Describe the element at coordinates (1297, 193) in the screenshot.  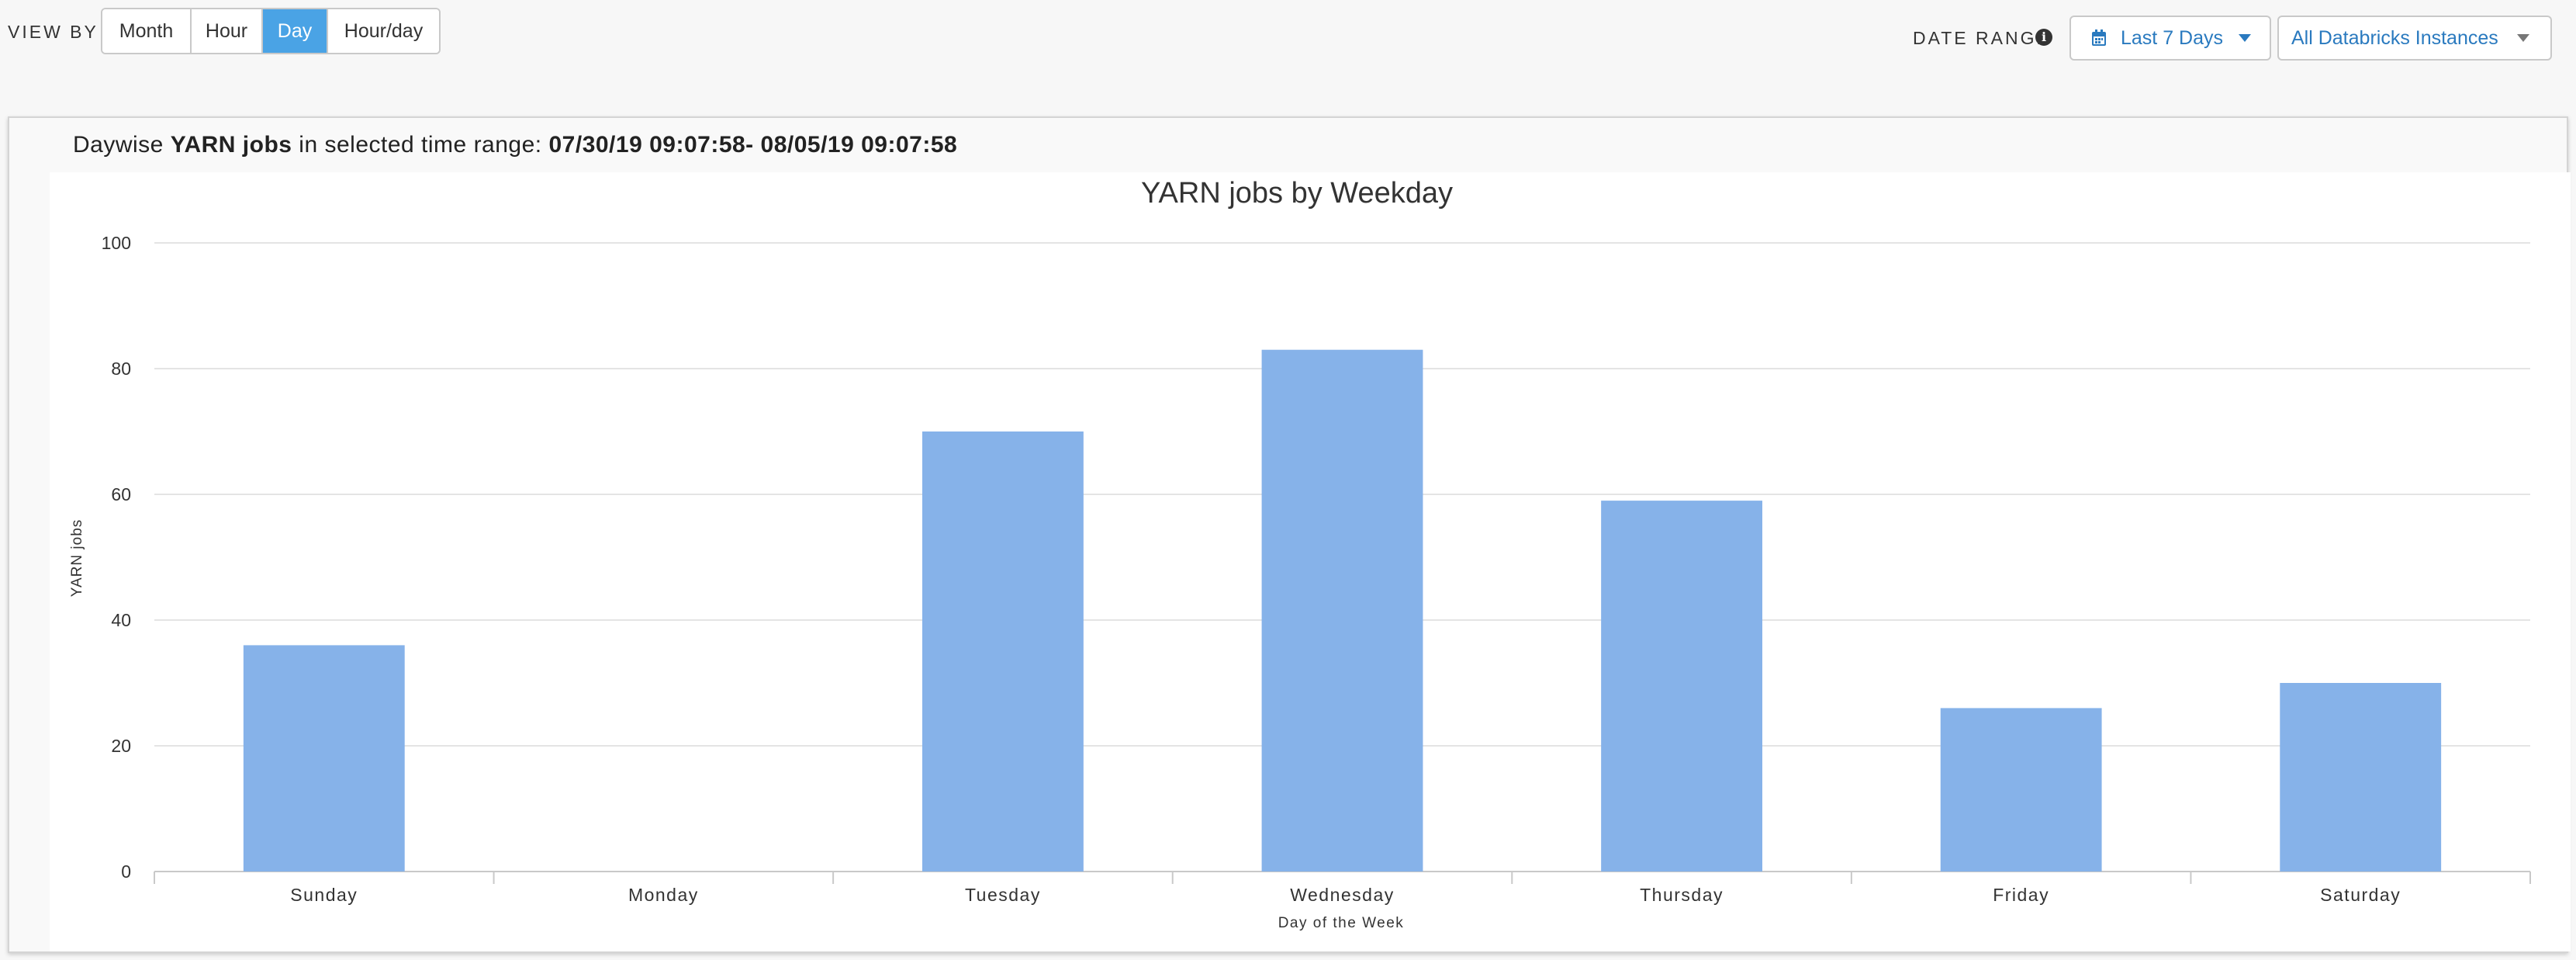
I see `chart-title: YARN jobs by Weekday` at that location.